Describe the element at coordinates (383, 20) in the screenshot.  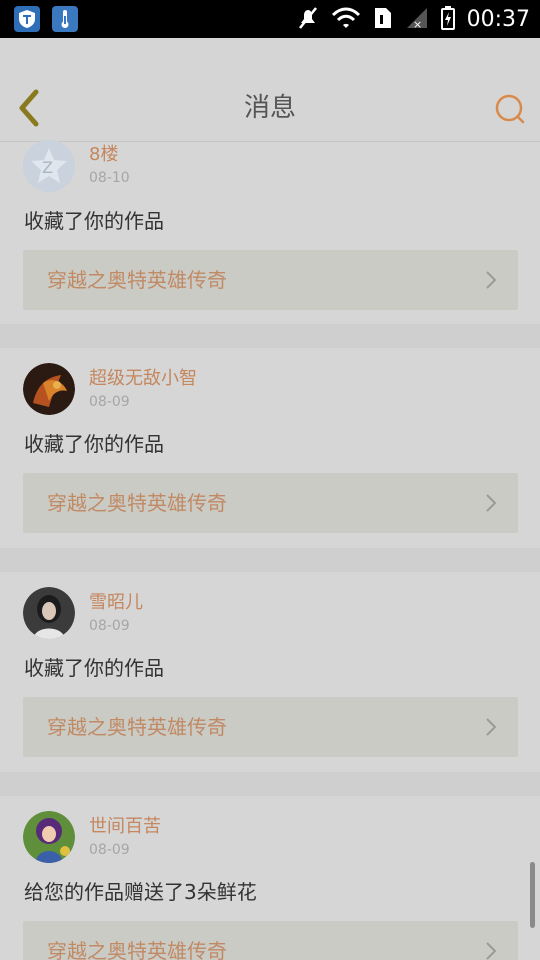
I see `sim-icon` at that location.